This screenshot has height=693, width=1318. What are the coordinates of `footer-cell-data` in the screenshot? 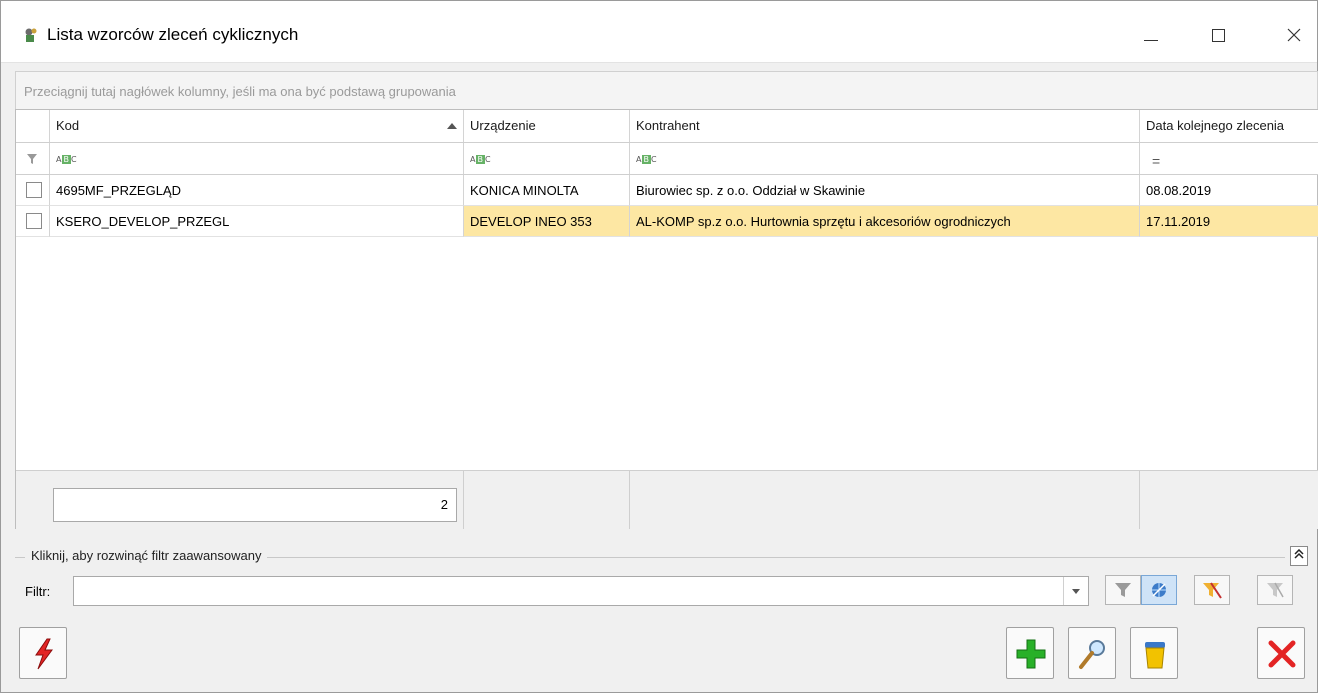 It's located at (1229, 500).